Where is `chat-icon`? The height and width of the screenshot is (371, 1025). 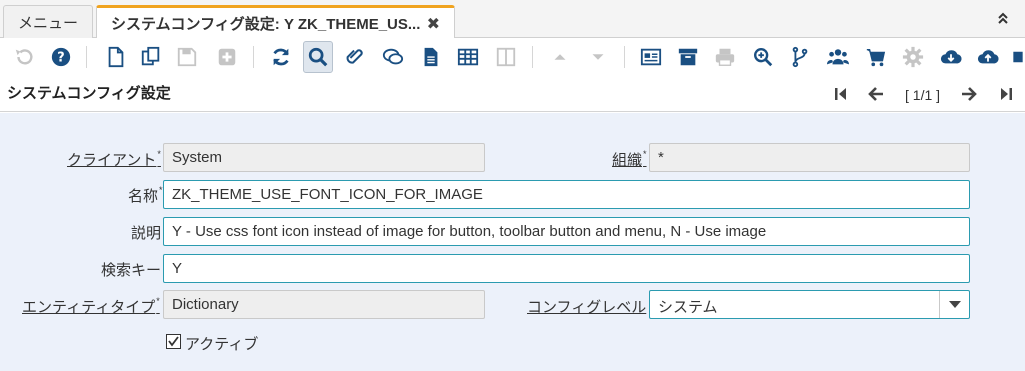 chat-icon is located at coordinates (393, 57).